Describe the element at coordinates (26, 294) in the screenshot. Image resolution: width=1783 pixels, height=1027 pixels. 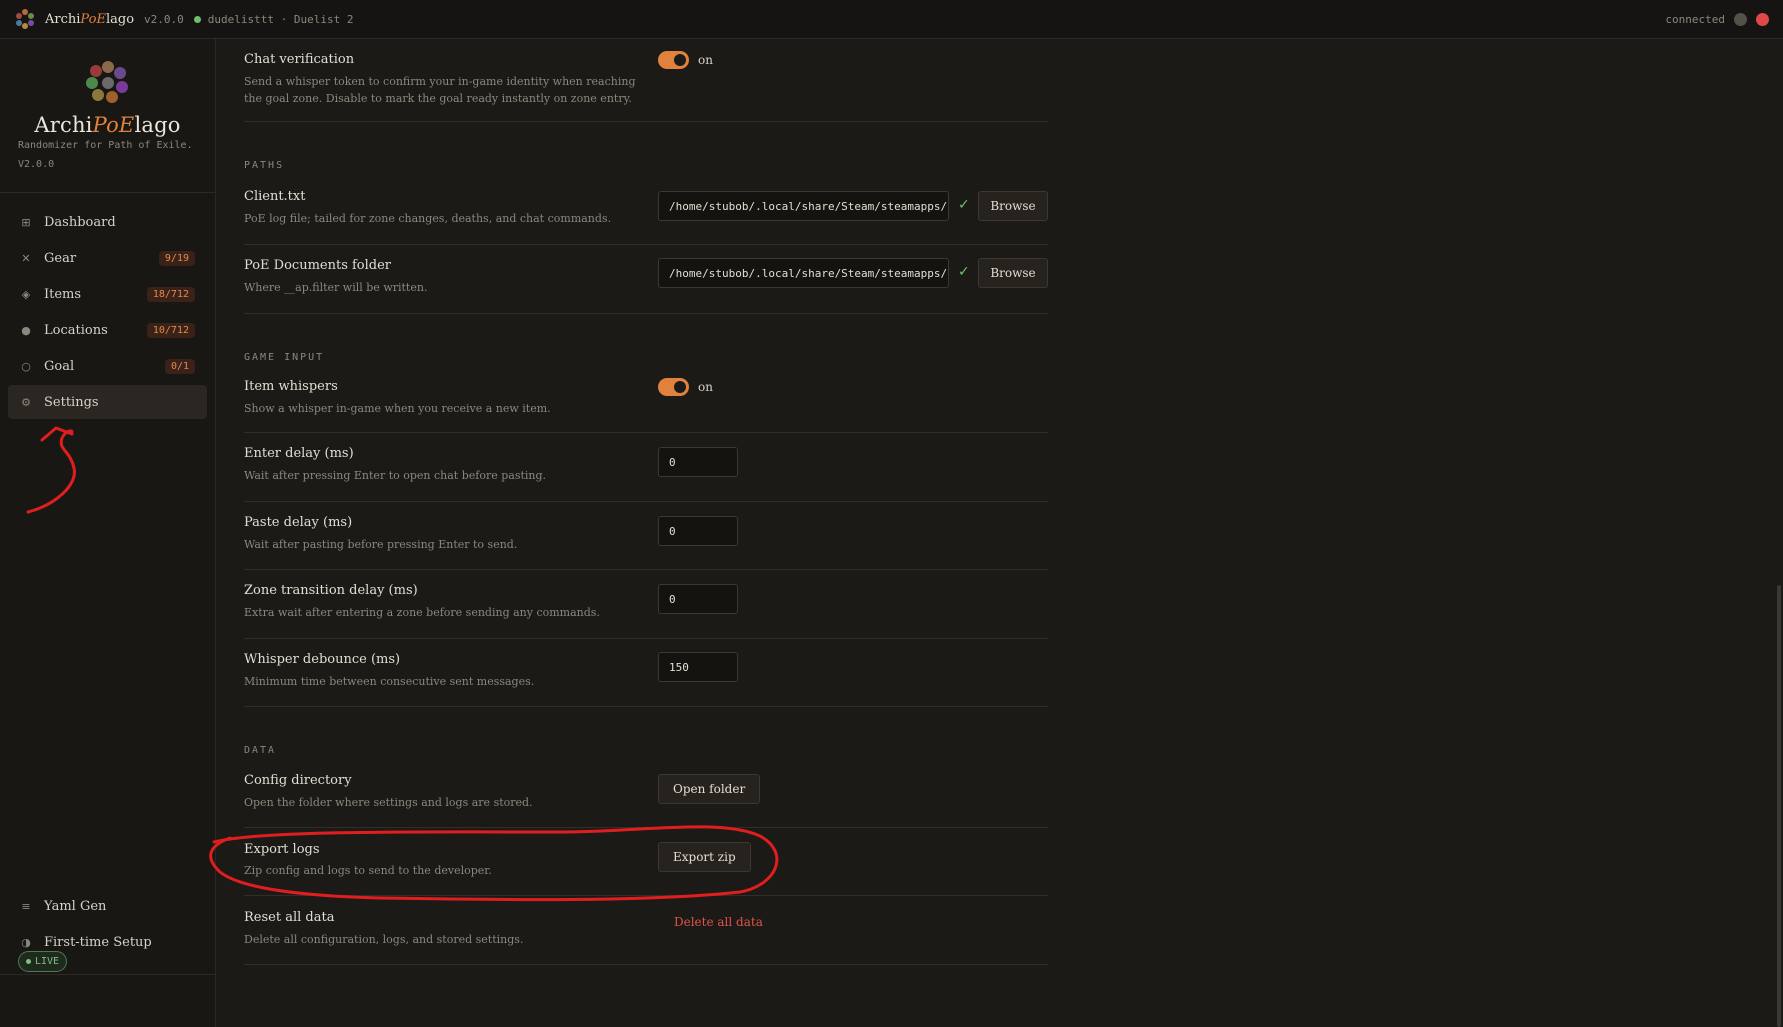
I see `diamond-icon: ◈` at that location.